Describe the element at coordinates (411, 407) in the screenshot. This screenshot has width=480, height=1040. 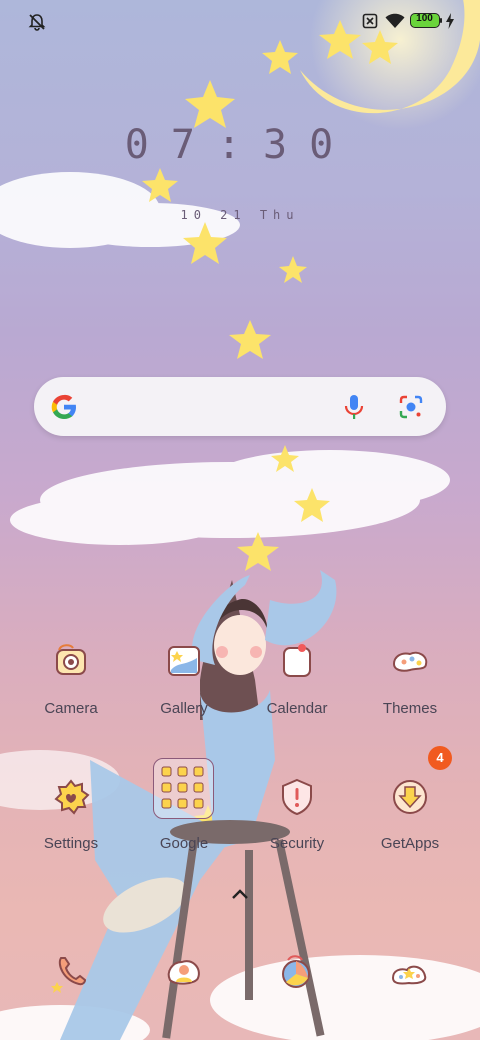
I see `google-lens-icon` at that location.